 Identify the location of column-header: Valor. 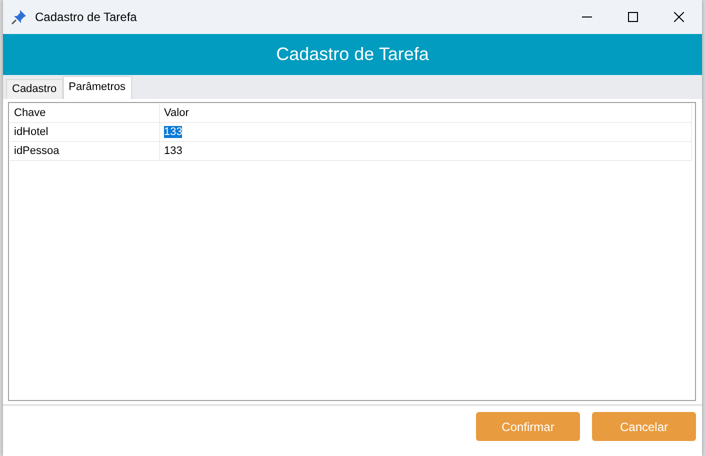
(426, 113).